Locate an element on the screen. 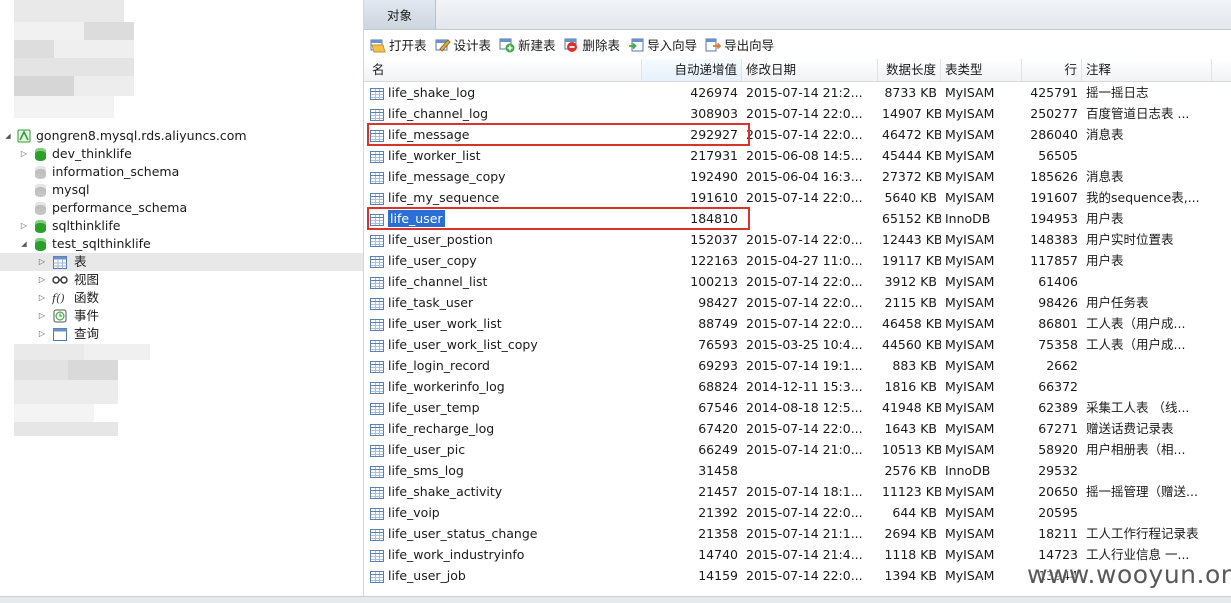 This screenshot has width=1231, height=603. tree-database: ◢ test_sqlthinklife is located at coordinates (84, 244).